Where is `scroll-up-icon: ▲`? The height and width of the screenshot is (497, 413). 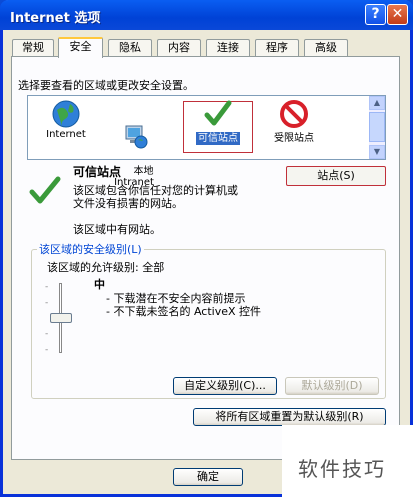 scroll-up-icon: ▲ is located at coordinates (377, 103).